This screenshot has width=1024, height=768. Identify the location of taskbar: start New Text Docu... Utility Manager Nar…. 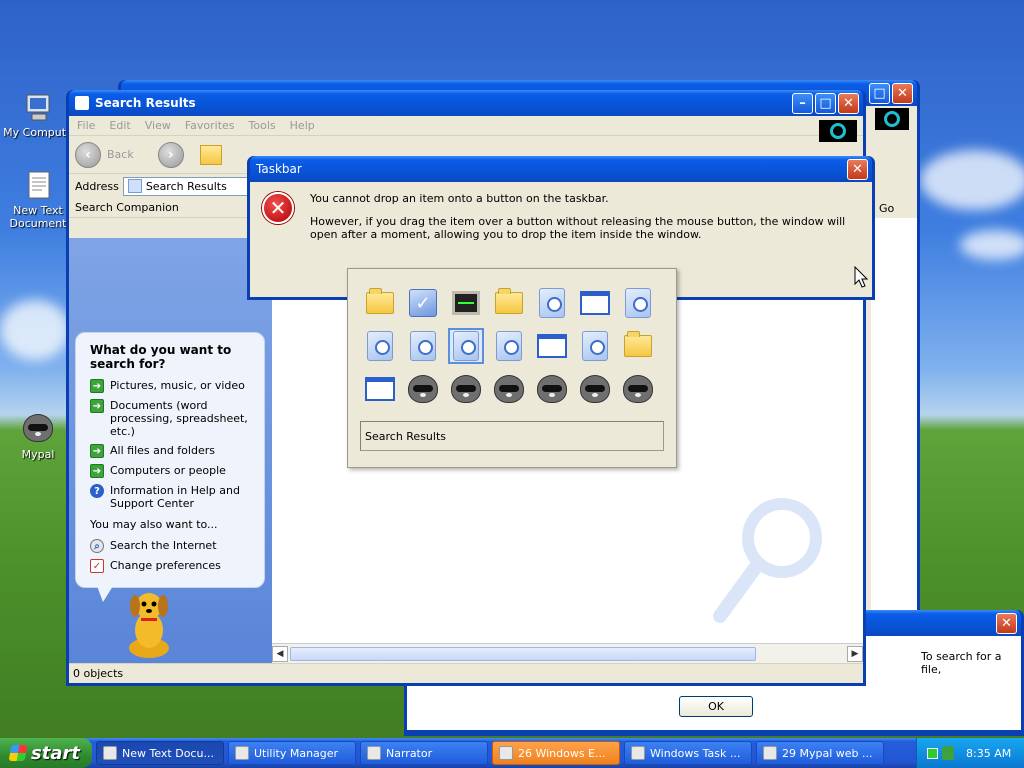
(512, 753).